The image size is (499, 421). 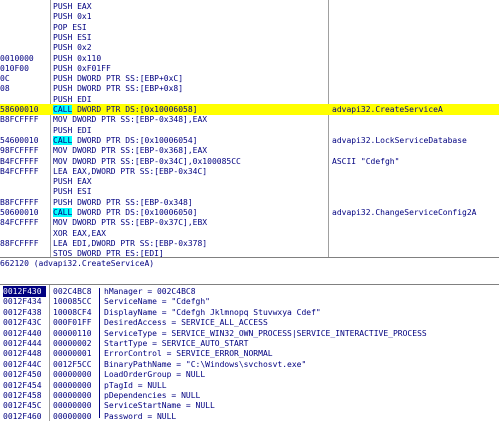 I want to click on stack-address: 0012F460, so click(x=22, y=416).